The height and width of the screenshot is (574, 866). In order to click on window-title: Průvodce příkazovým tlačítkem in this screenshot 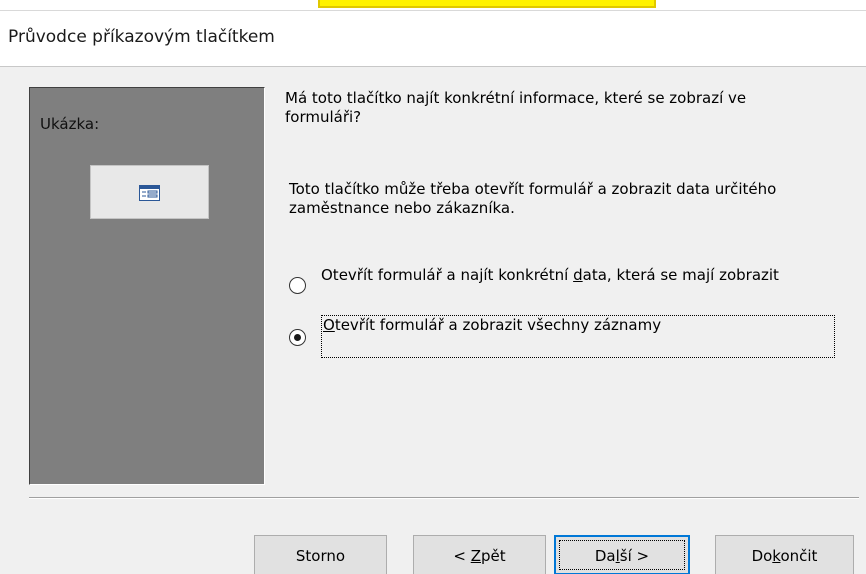, I will do `click(141, 37)`.